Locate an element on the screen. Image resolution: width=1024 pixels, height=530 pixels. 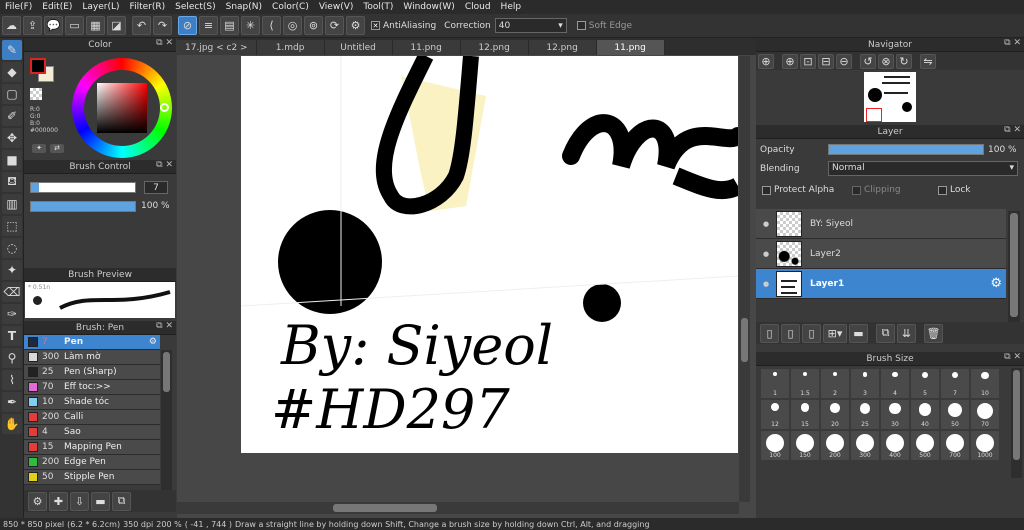
perspective-snap-icon: ⟳ is located at coordinates (334, 25).